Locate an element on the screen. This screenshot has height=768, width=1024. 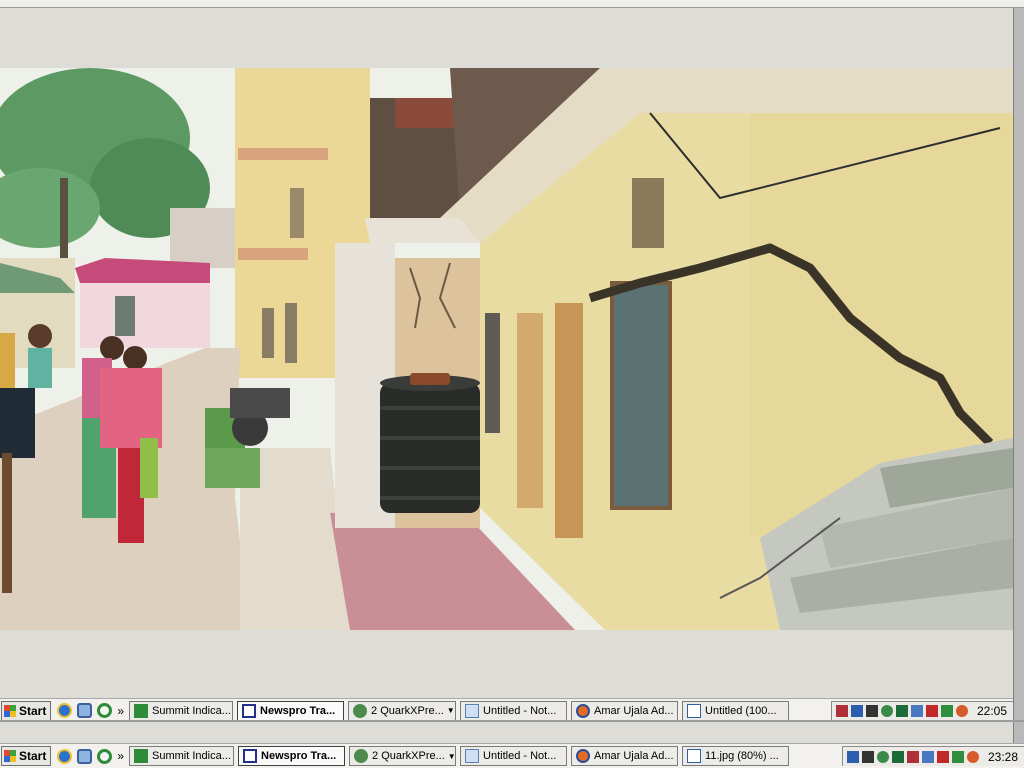
window-top-border is located at coordinates (512, 4).